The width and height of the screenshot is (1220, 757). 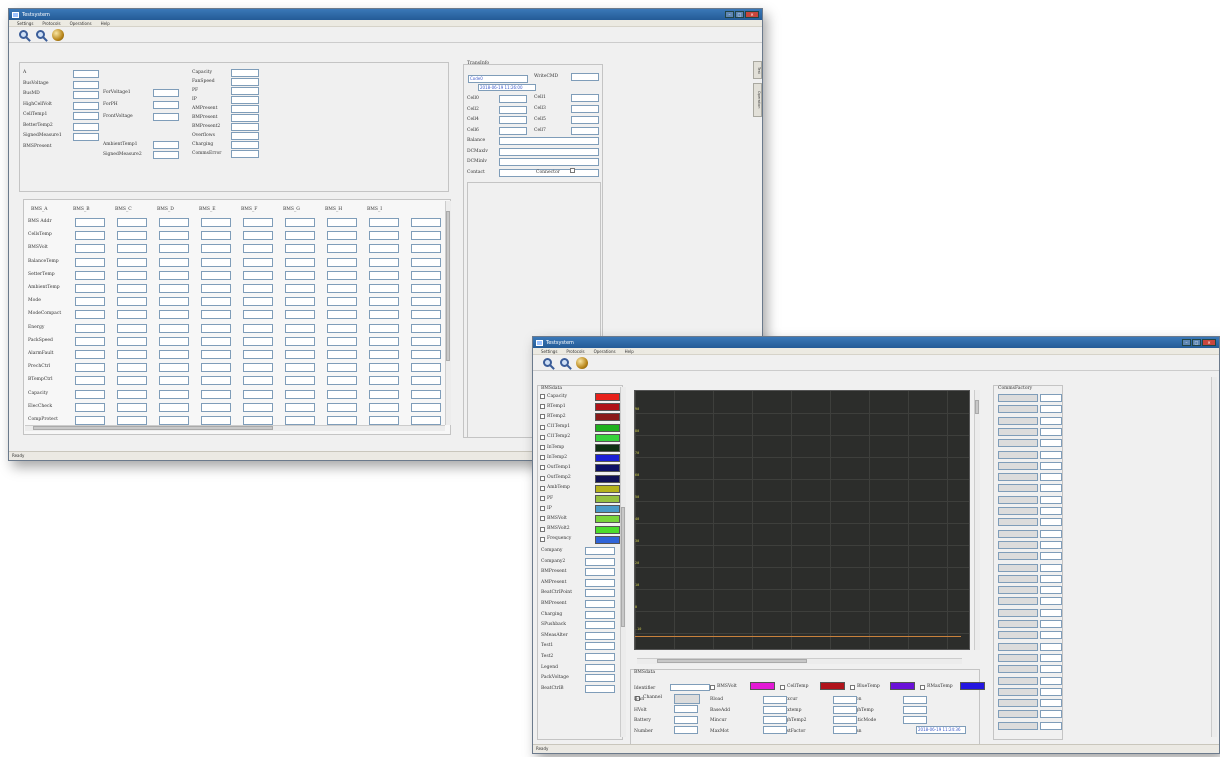 I want to click on scrollbar-thumb, so click(x=623, y=567).